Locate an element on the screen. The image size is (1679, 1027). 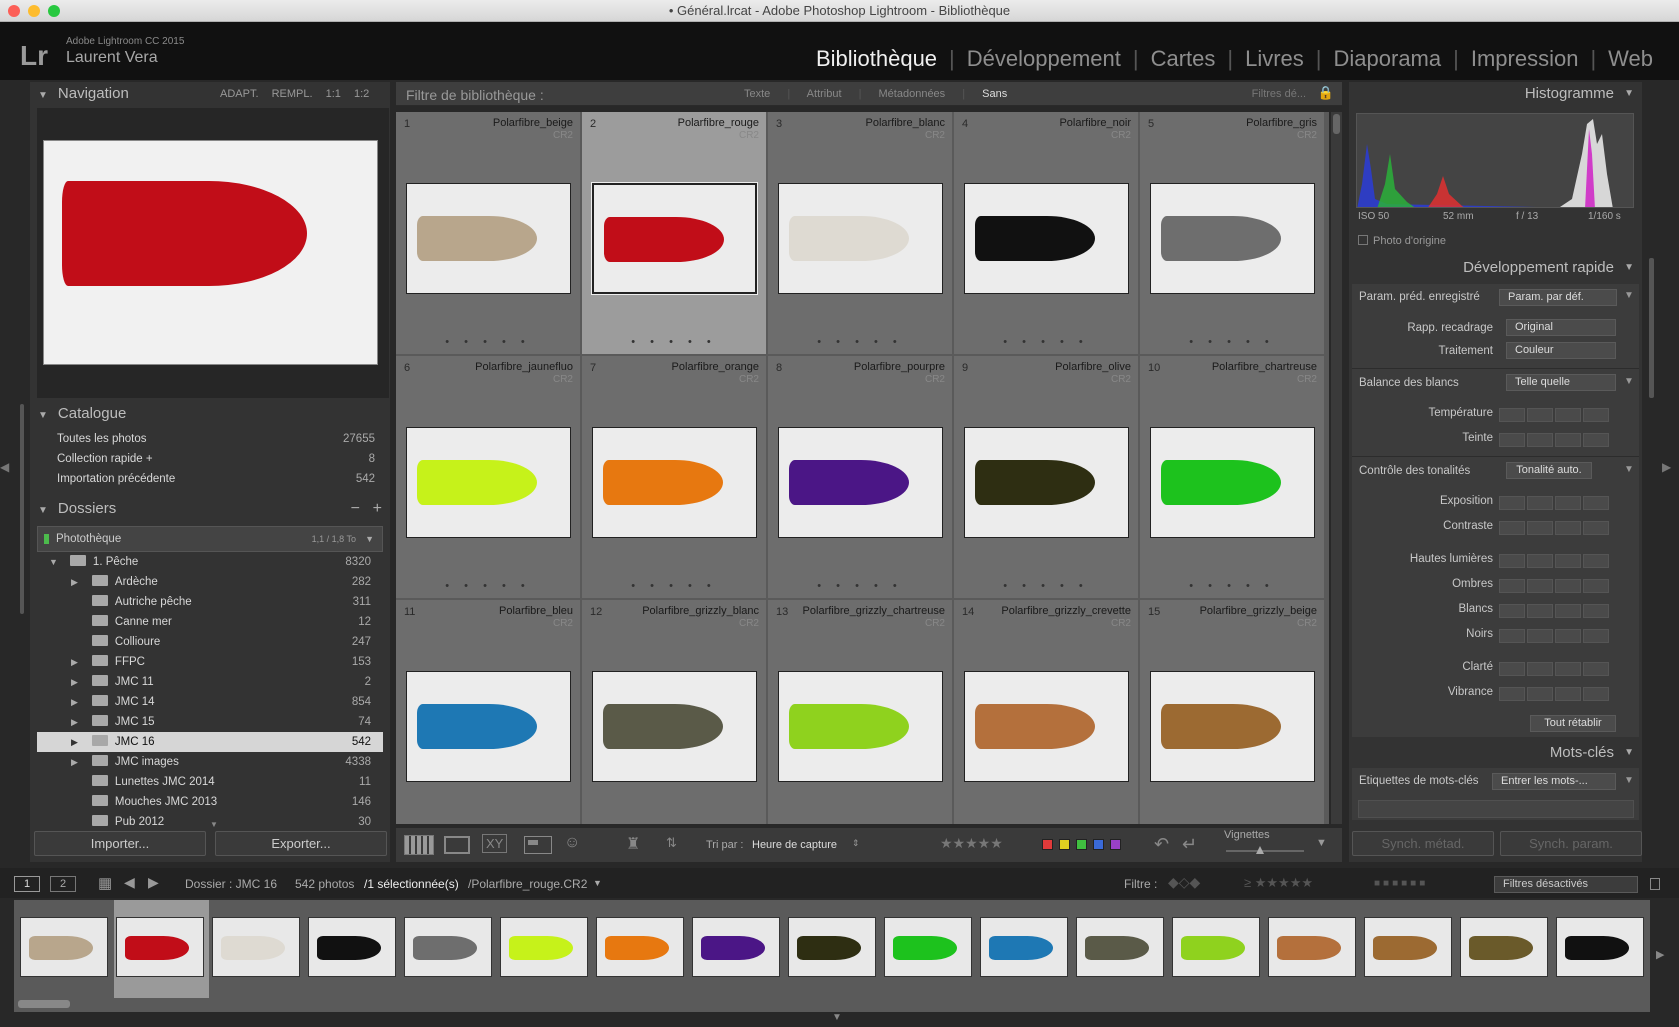
module-library: Bibliothèque is located at coordinates (876, 59).